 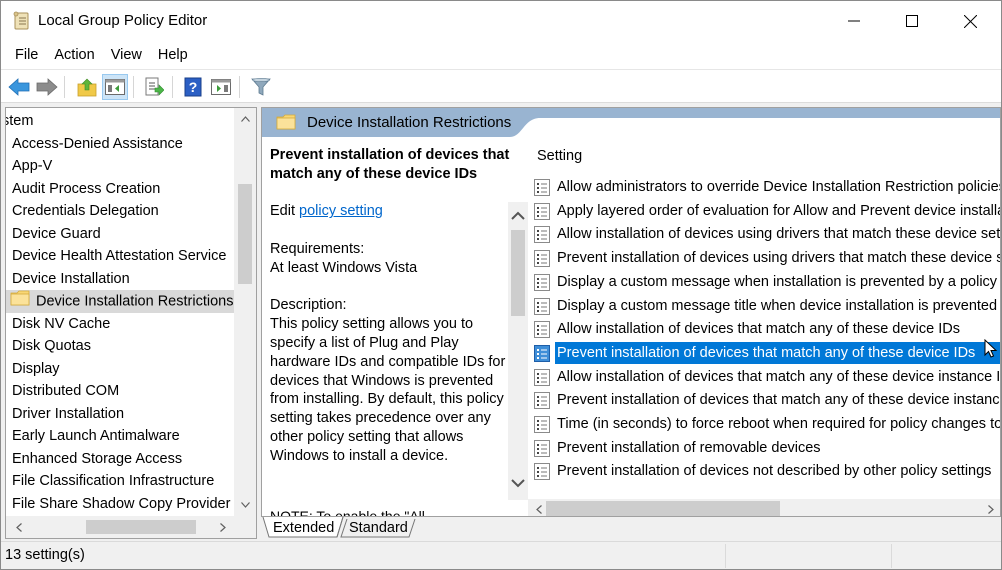 I want to click on help-button: ?, so click(x=193, y=87).